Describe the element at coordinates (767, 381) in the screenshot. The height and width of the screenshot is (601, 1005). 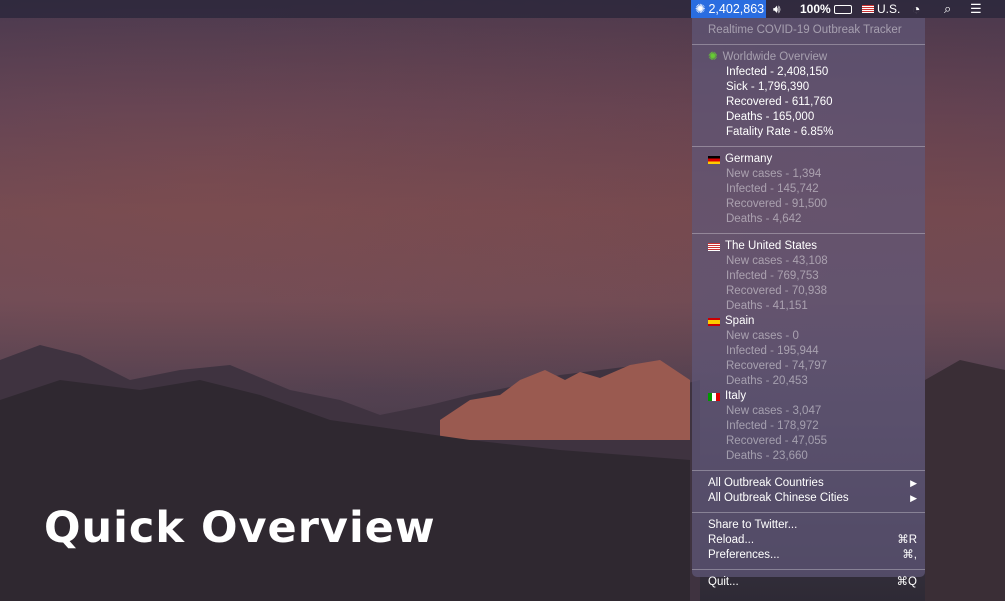
I see `country-stat-label: Deaths - 20,453` at that location.